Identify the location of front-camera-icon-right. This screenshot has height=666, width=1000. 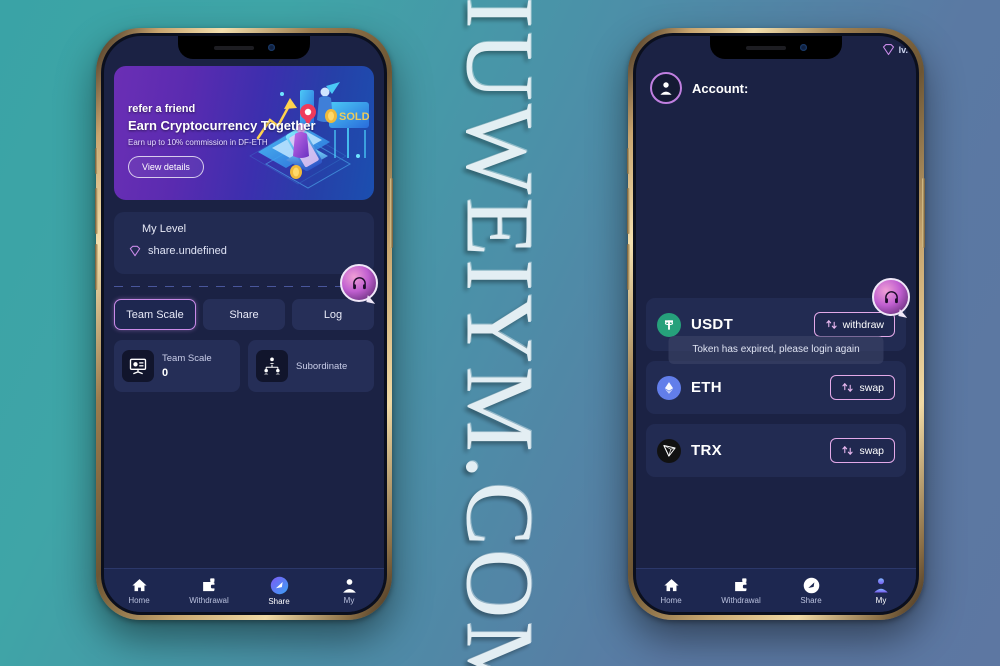
(803, 47).